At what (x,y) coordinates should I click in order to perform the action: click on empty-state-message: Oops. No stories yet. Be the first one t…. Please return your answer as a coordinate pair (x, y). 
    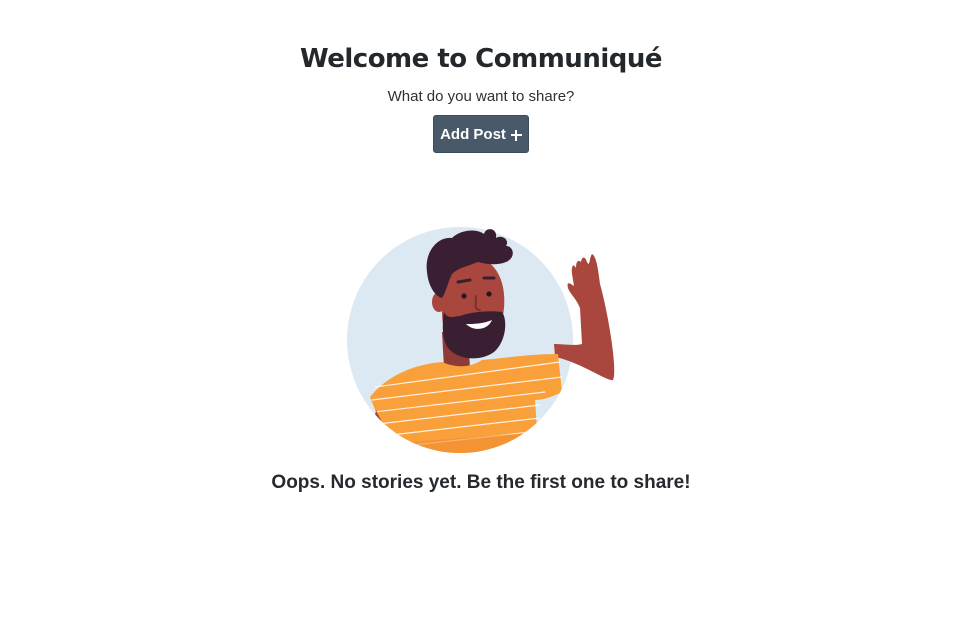
    Looking at the image, I should click on (481, 482).